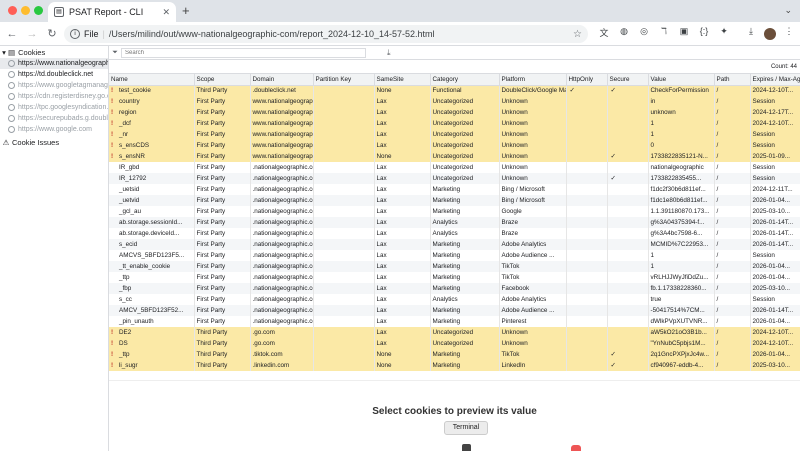  What do you see at coordinates (402, 354) in the screenshot?
I see `table-cell: None` at bounding box center [402, 354].